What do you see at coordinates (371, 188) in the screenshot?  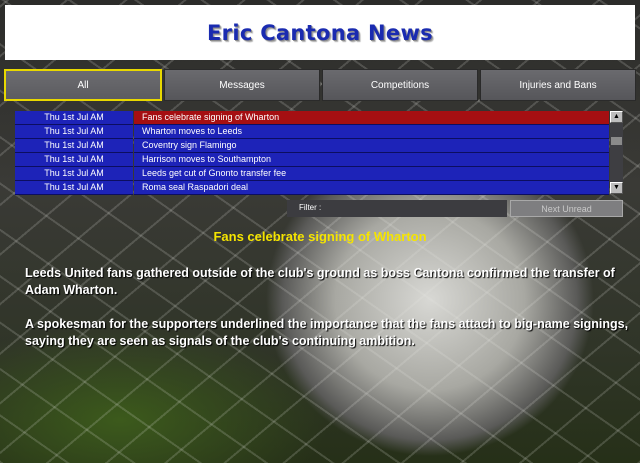 I see `news-headline: Roma seal Raspadori deal` at bounding box center [371, 188].